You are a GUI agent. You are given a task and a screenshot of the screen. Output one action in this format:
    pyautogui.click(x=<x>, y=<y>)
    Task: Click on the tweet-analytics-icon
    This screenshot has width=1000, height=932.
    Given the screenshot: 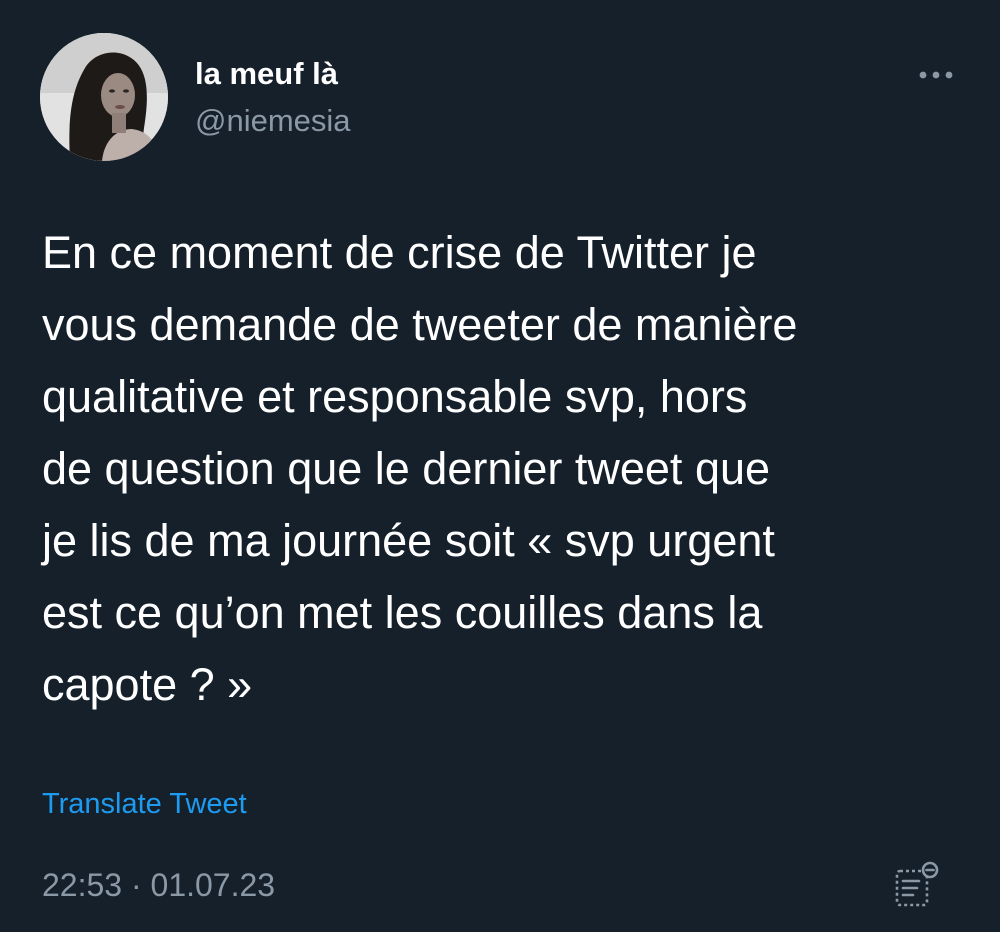 What is the action you would take?
    pyautogui.click(x=917, y=884)
    